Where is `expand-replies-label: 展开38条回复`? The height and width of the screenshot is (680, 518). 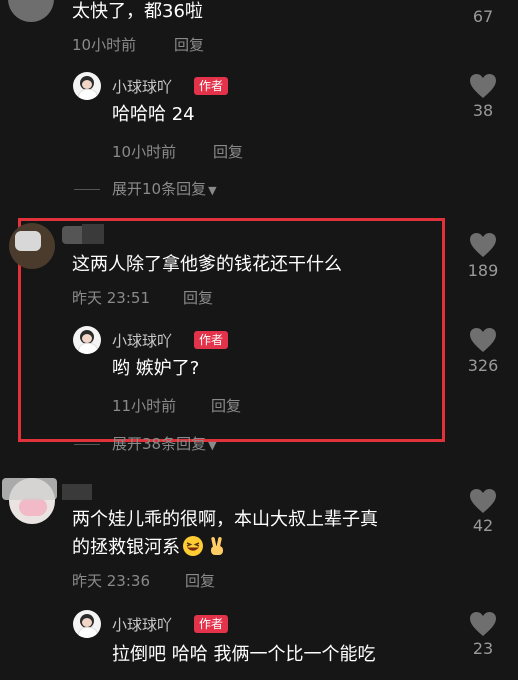
expand-replies-label: 展开38条回复 is located at coordinates (159, 444).